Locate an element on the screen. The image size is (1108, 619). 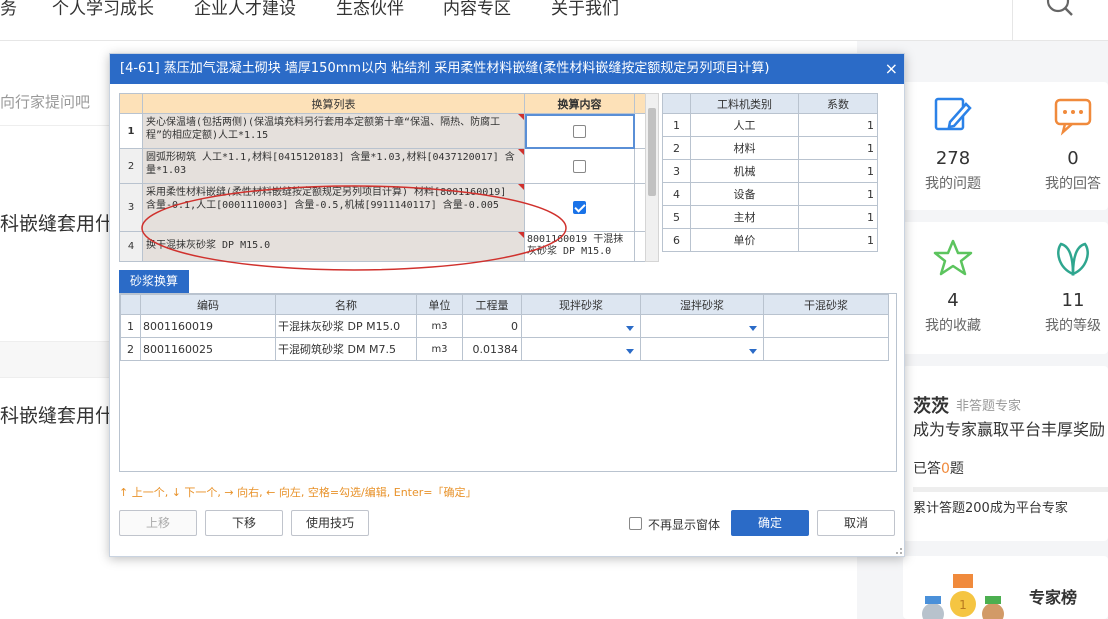
nav-item-about: 关于我们 is located at coordinates (585, 9).